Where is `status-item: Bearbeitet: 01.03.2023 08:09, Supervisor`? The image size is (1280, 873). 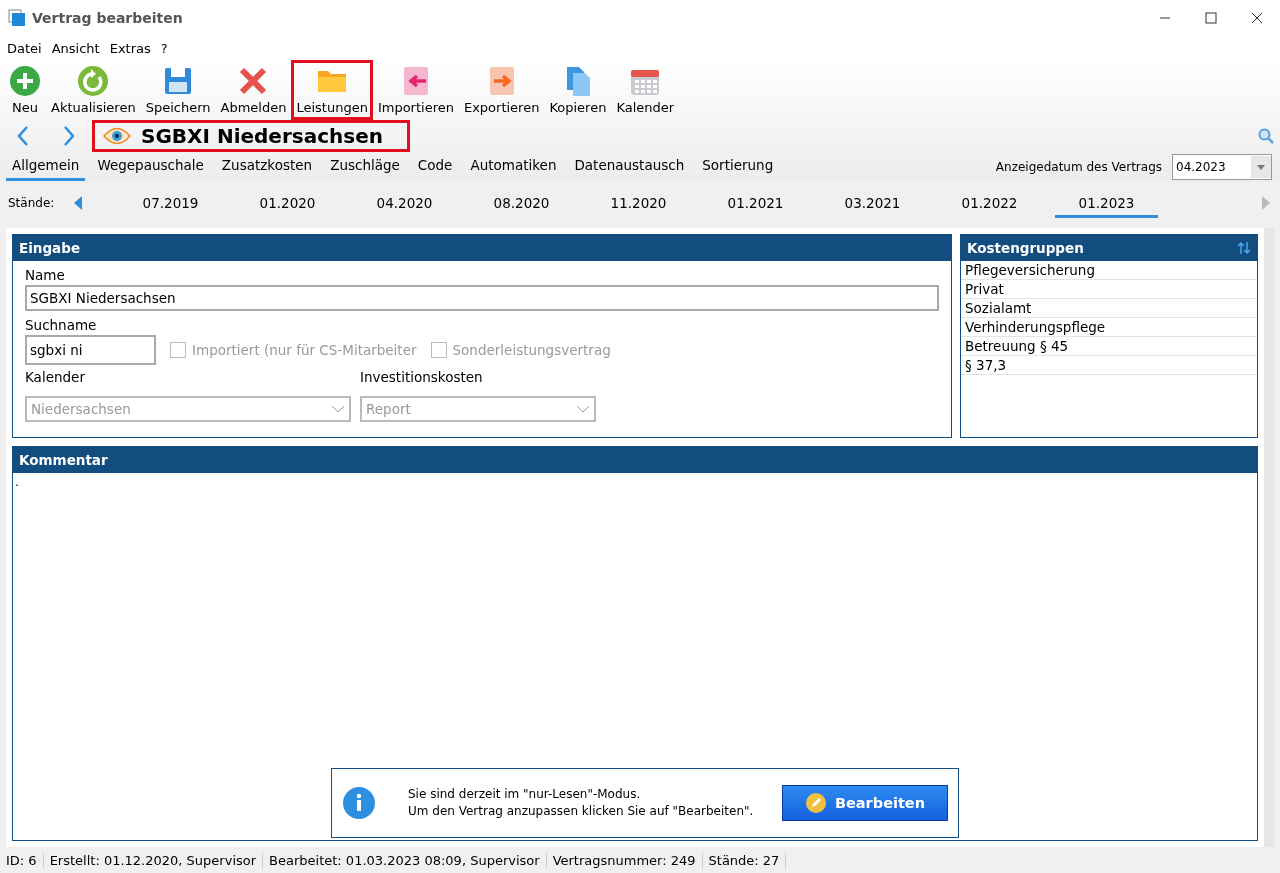
status-item: Bearbeitet: 01.03.2023 08:09, Supervisor is located at coordinates (405, 860).